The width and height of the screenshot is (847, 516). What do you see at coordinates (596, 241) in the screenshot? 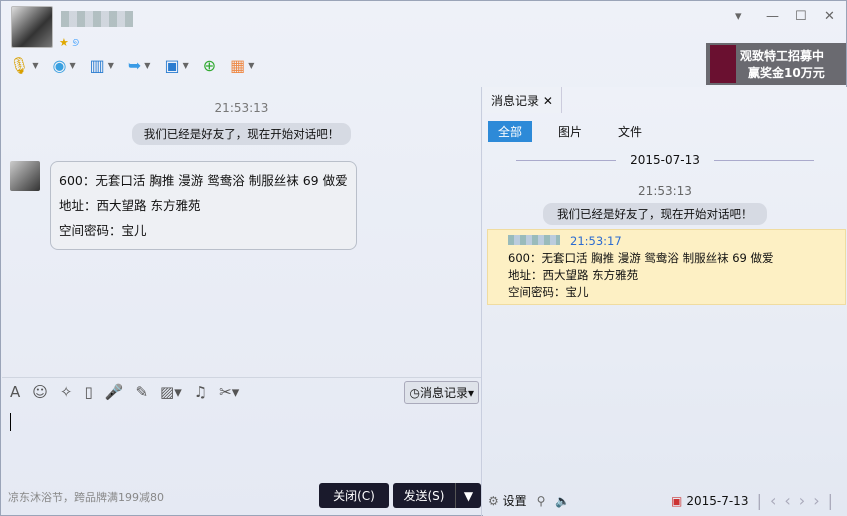
I see `entry-time: 21:53:17` at bounding box center [596, 241].